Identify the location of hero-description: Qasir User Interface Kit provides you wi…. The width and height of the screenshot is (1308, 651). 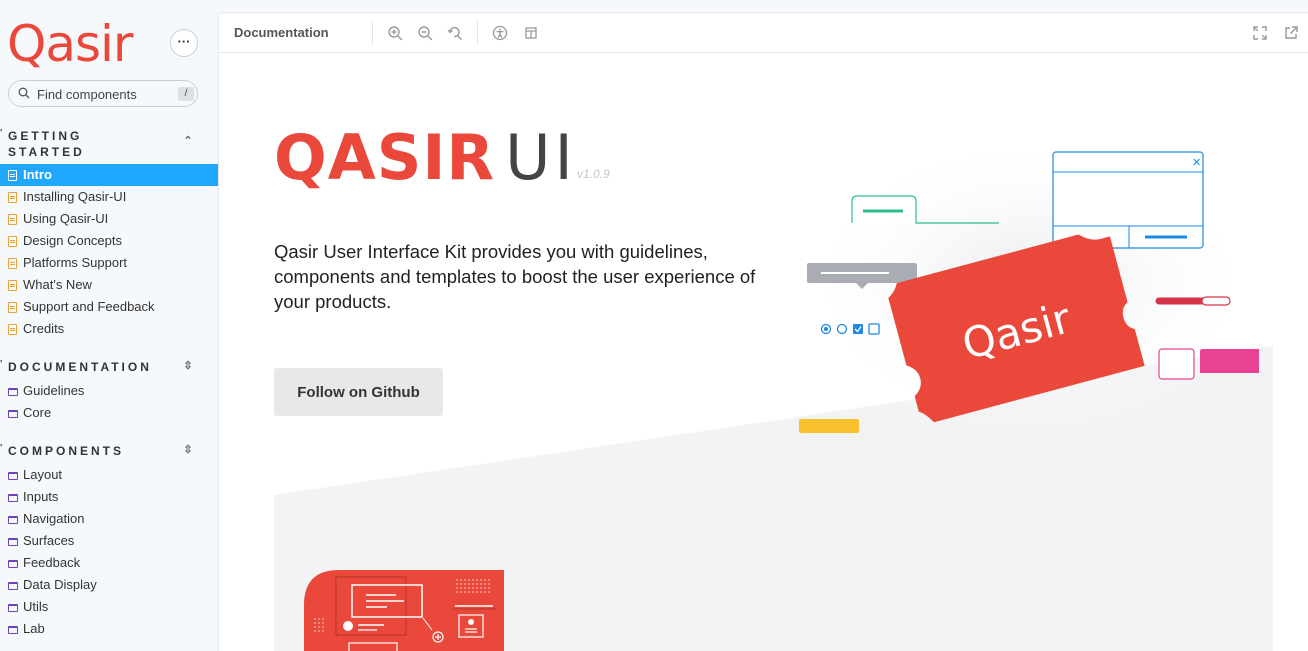
(515, 276).